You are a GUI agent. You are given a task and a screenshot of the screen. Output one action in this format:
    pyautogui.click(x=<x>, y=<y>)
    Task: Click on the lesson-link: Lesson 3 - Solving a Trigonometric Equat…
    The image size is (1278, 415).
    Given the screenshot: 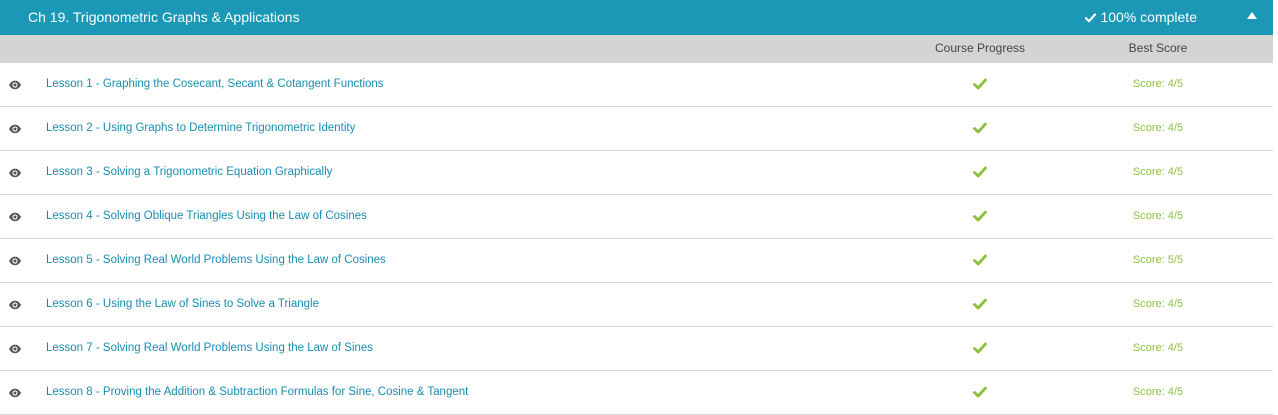 What is the action you would take?
    pyautogui.click(x=189, y=172)
    